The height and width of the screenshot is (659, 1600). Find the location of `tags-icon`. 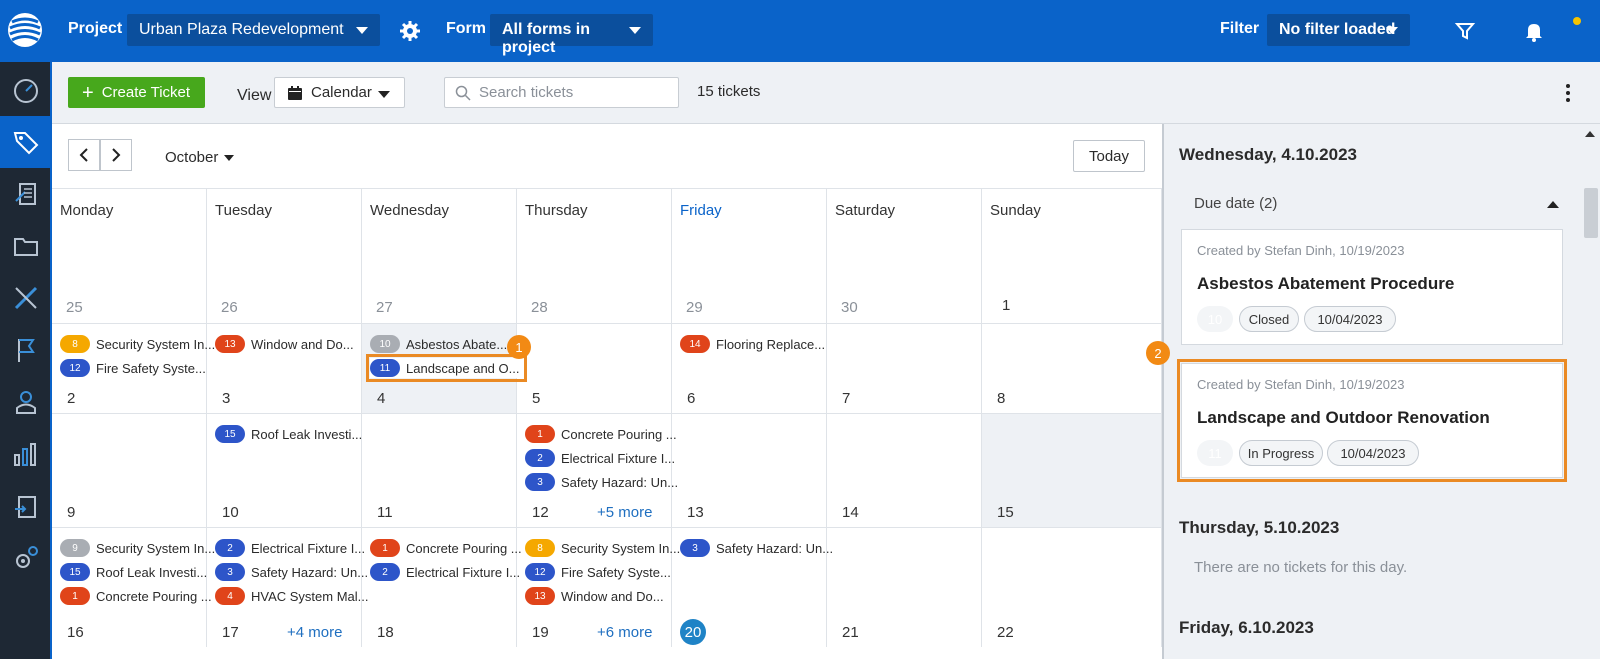

tags-icon is located at coordinates (26, 143).